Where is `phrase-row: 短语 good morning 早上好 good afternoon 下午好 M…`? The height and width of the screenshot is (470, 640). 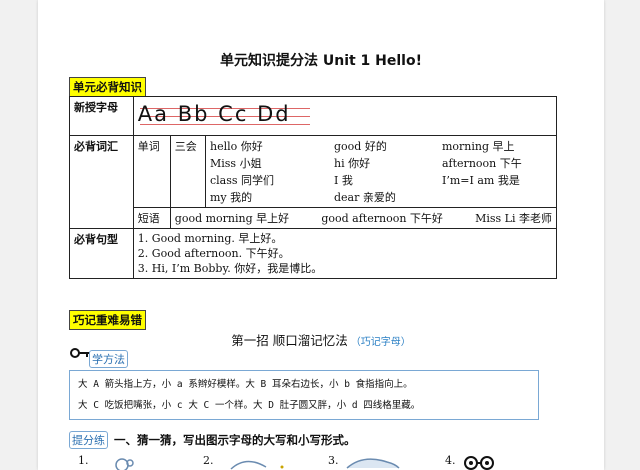
phrase-row: 短语 good morning 早上好 good afternoon 下午好 M… is located at coordinates (314, 218).